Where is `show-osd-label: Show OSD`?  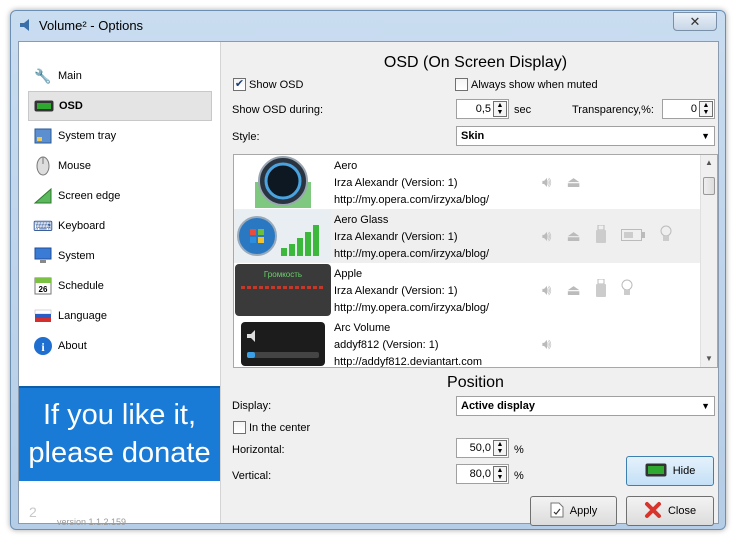 show-osd-label: Show OSD is located at coordinates (276, 85).